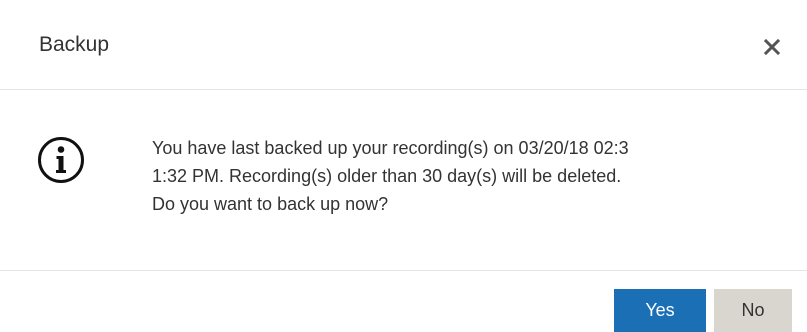  What do you see at coordinates (753, 310) in the screenshot?
I see `no-button: No` at bounding box center [753, 310].